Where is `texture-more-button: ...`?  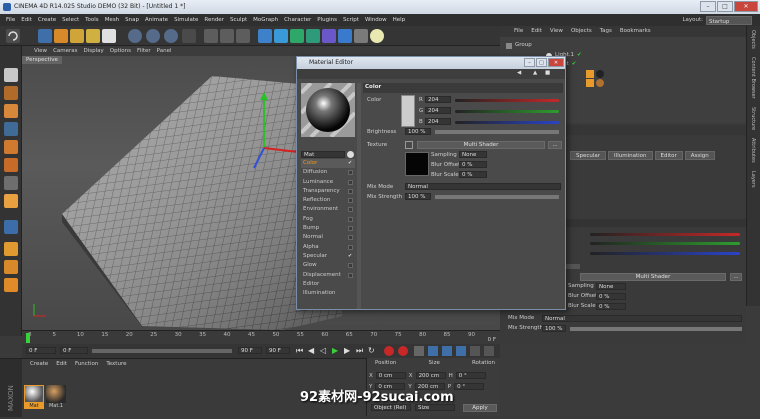
texture-more-button: ... is located at coordinates (555, 145).